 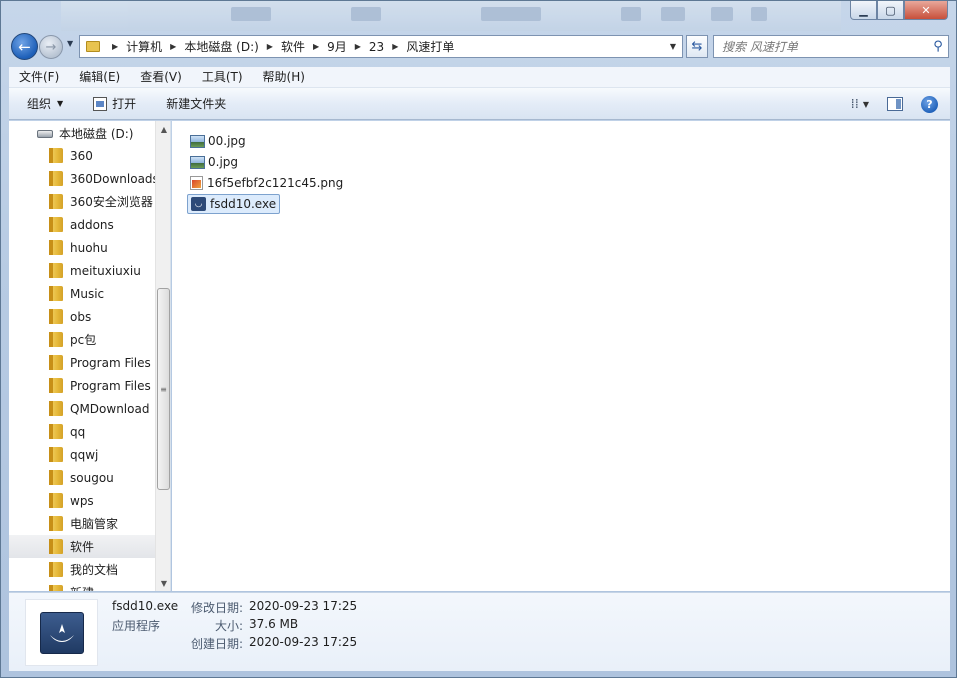 What do you see at coordinates (105, 270) in the screenshot?
I see `tree-item-label: meituxiuxiu` at bounding box center [105, 270].